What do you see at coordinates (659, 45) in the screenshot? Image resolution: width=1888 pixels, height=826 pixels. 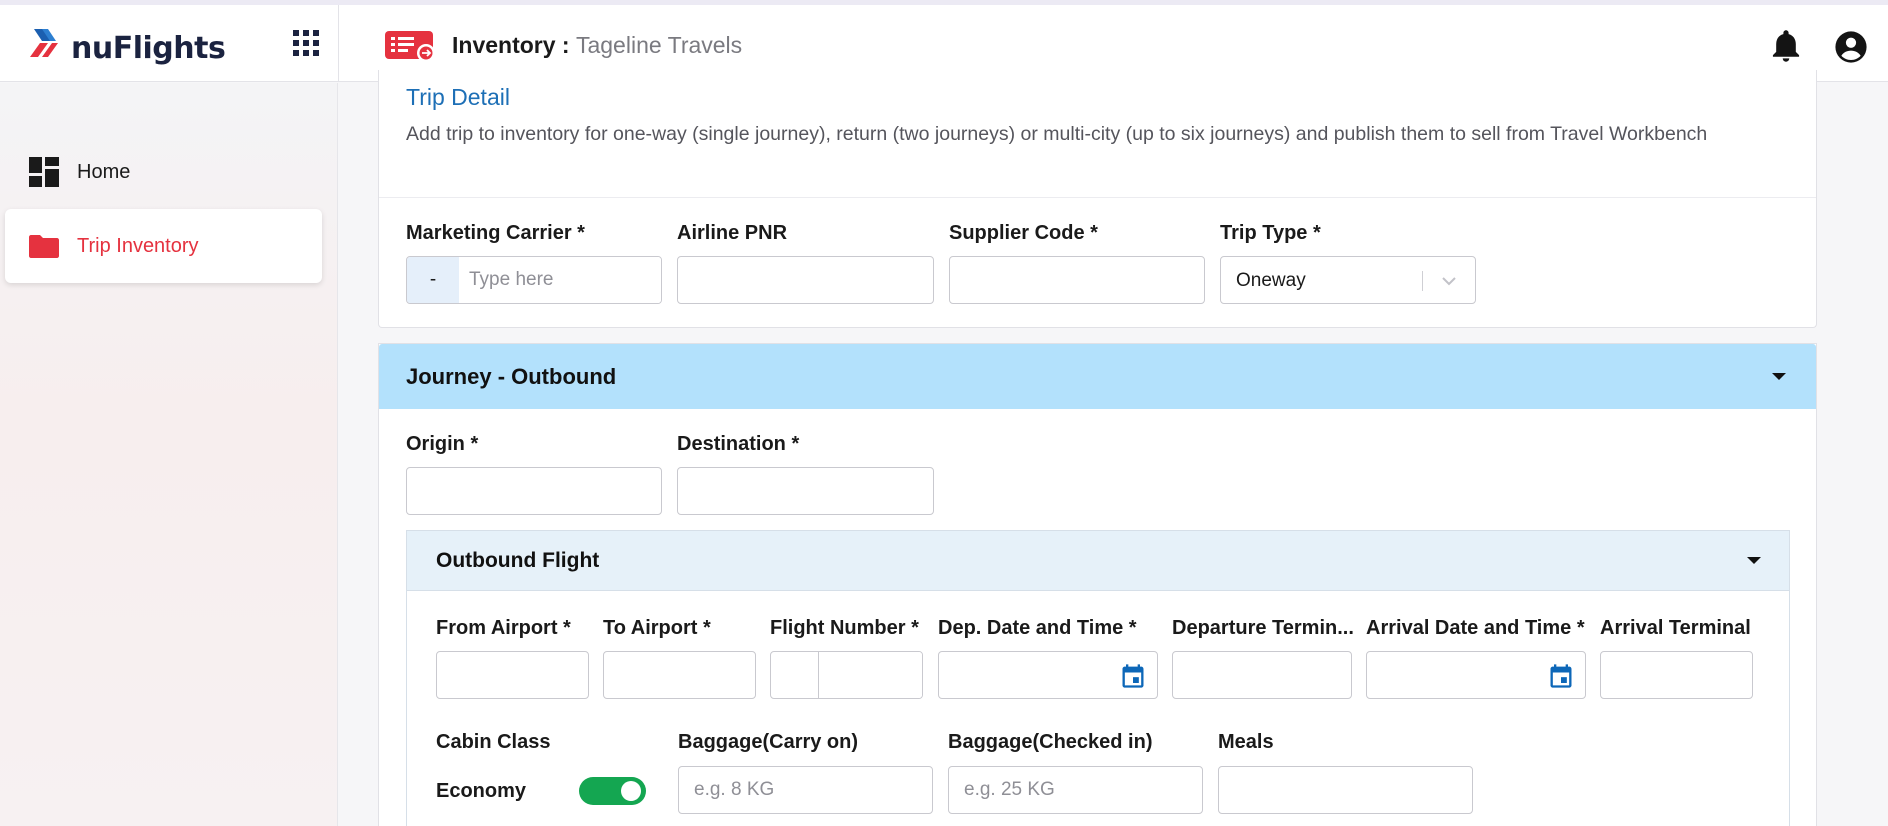 I see `page-title-agency: Tageline Travels` at bounding box center [659, 45].